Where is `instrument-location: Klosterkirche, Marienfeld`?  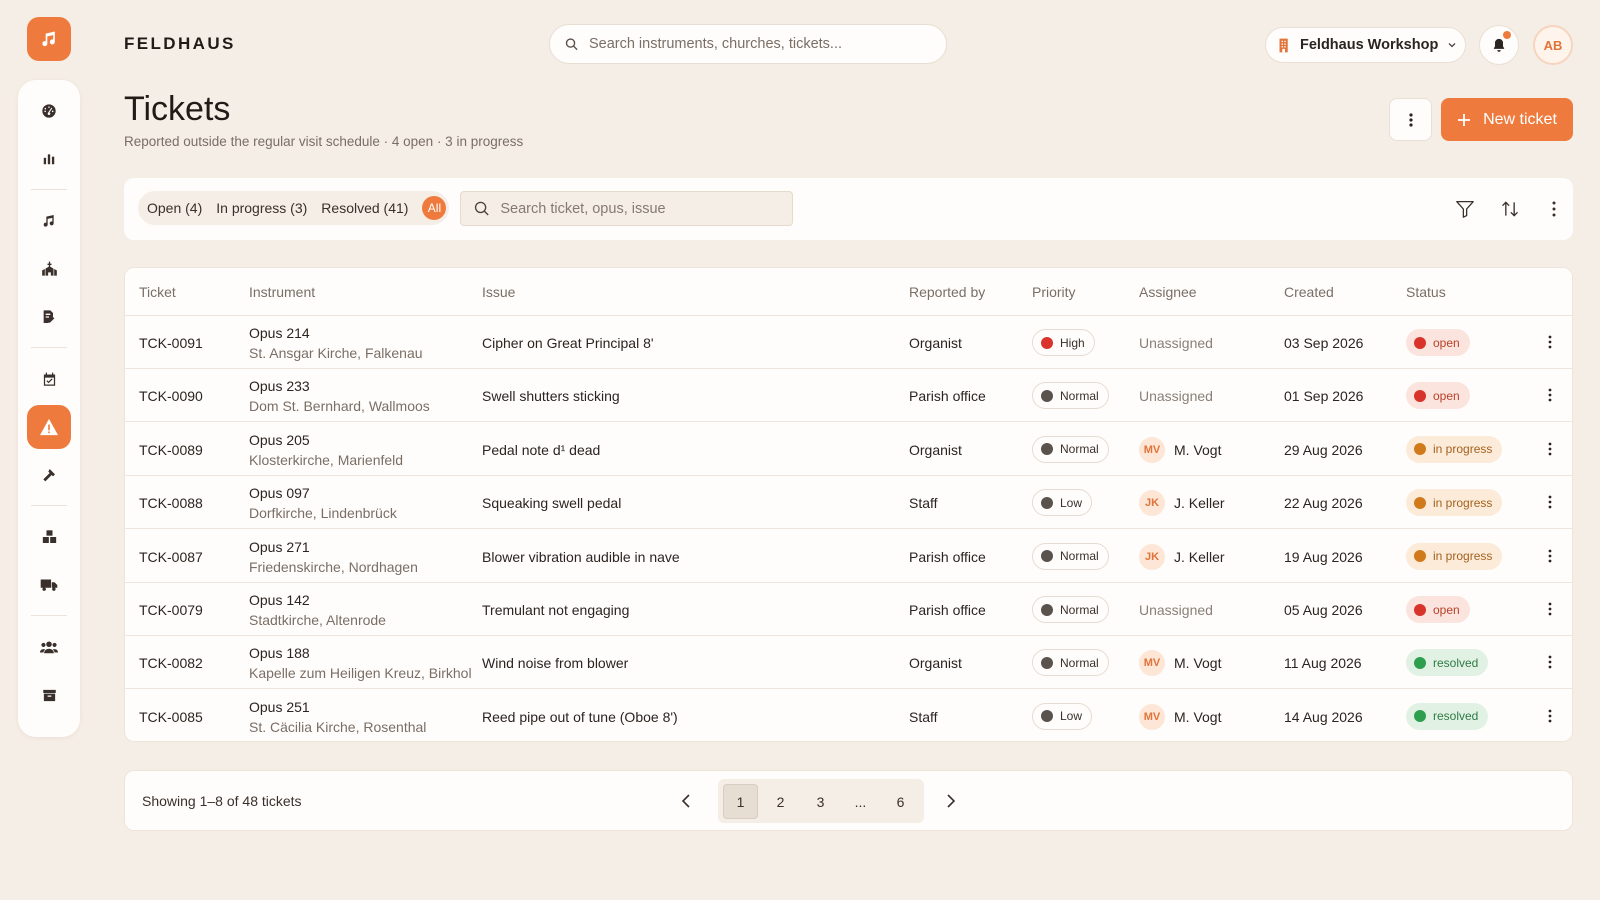
instrument-location: Klosterkirche, Marienfeld is located at coordinates (326, 459).